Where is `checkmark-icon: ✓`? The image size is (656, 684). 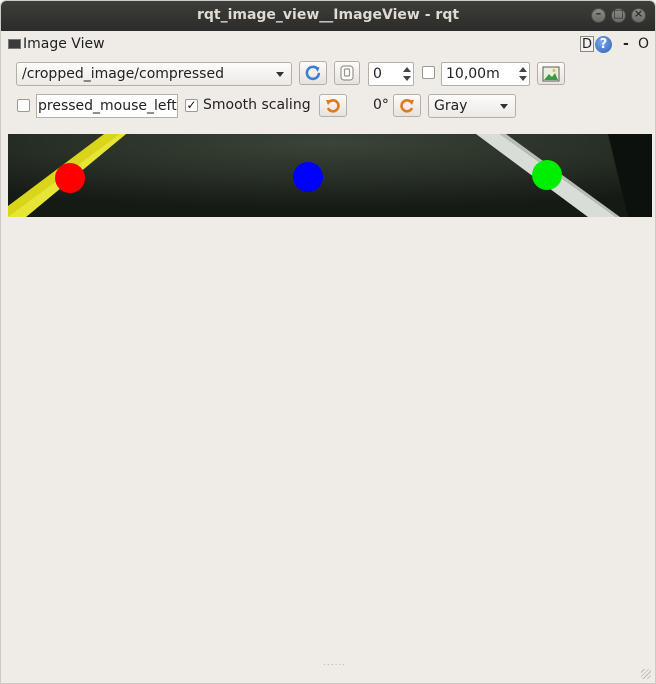 checkmark-icon: ✓ is located at coordinates (191, 105).